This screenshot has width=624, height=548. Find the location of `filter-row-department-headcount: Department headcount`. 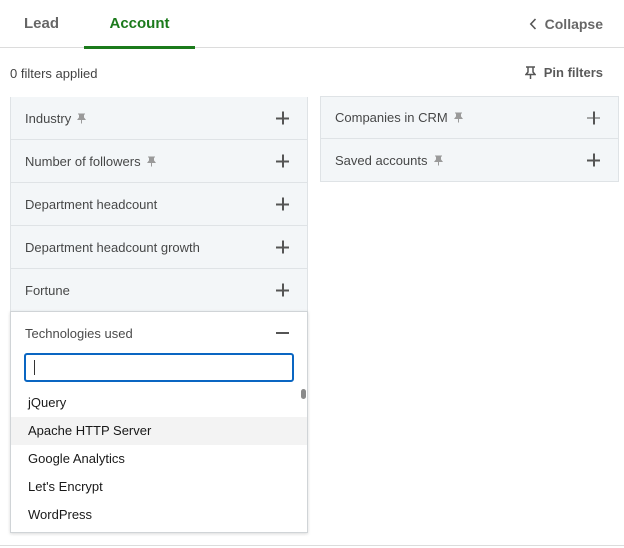

filter-row-department-headcount: Department headcount is located at coordinates (159, 204).